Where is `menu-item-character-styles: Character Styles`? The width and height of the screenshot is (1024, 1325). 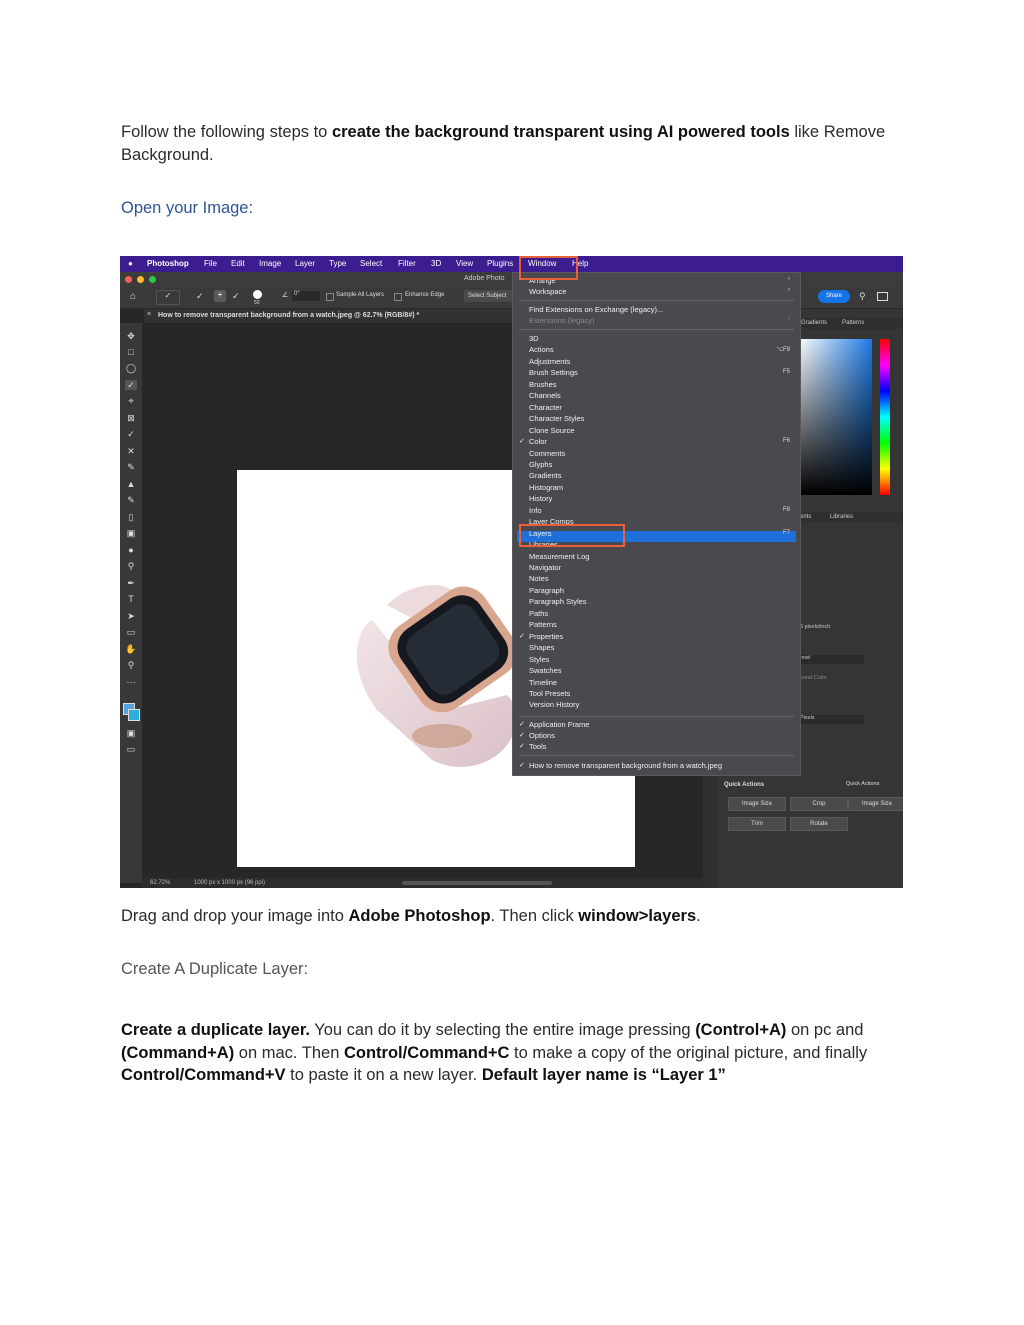 menu-item-character-styles: Character Styles is located at coordinates (556, 418).